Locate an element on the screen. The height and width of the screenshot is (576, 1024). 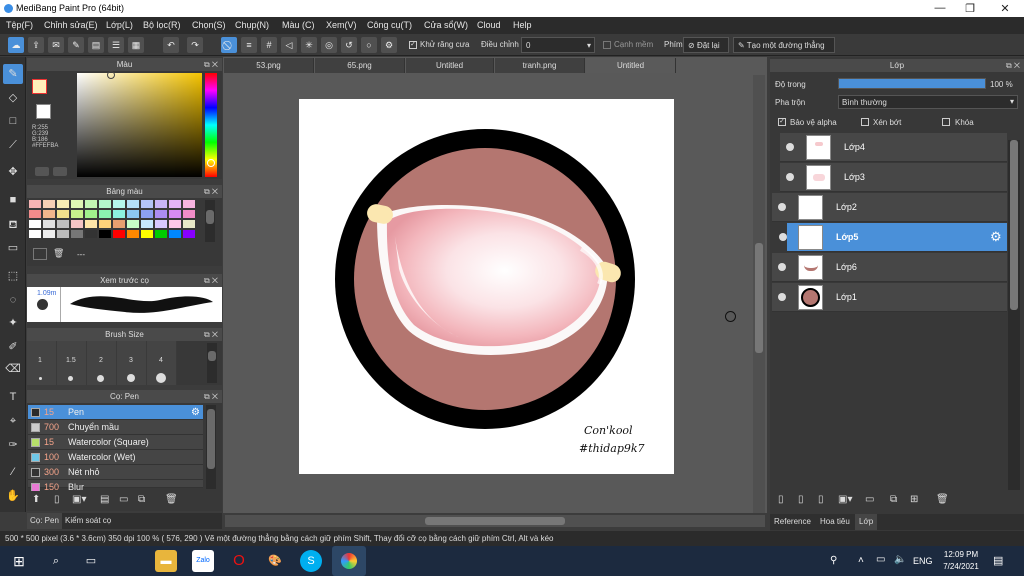
snap-off-icon: ⃠ is located at coordinates (229, 45).